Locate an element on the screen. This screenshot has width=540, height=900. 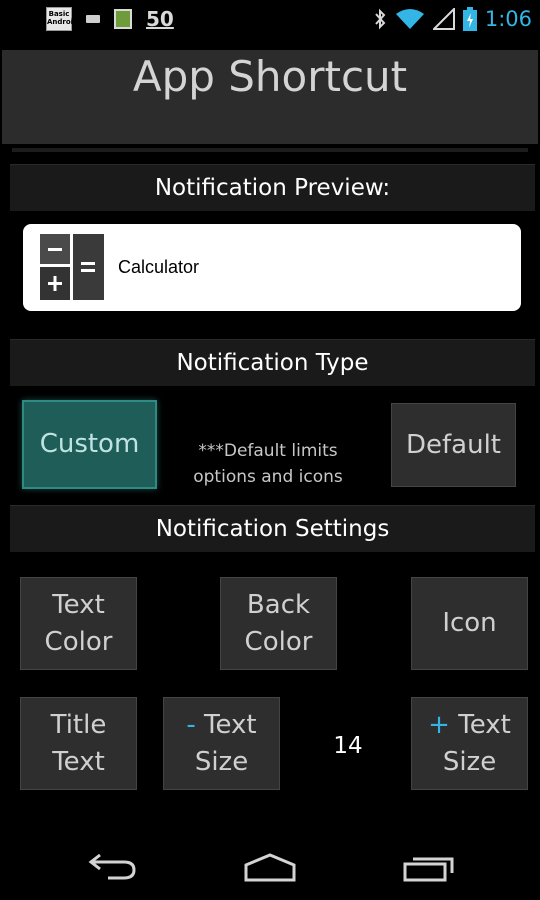
increase-text-size-button: + Text Size is located at coordinates (469, 743).